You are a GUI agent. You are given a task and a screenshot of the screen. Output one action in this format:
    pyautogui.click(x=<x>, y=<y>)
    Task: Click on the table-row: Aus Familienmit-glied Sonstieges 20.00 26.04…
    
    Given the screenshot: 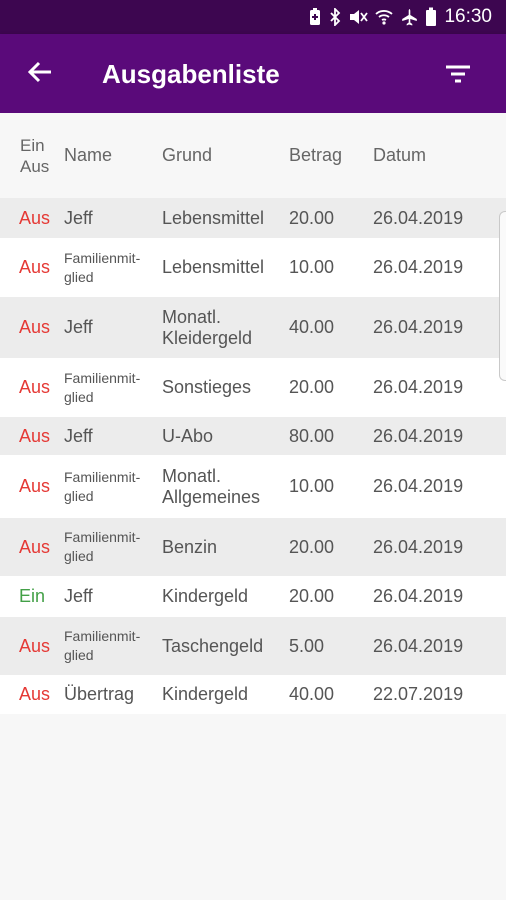 What is the action you would take?
    pyautogui.click(x=253, y=387)
    